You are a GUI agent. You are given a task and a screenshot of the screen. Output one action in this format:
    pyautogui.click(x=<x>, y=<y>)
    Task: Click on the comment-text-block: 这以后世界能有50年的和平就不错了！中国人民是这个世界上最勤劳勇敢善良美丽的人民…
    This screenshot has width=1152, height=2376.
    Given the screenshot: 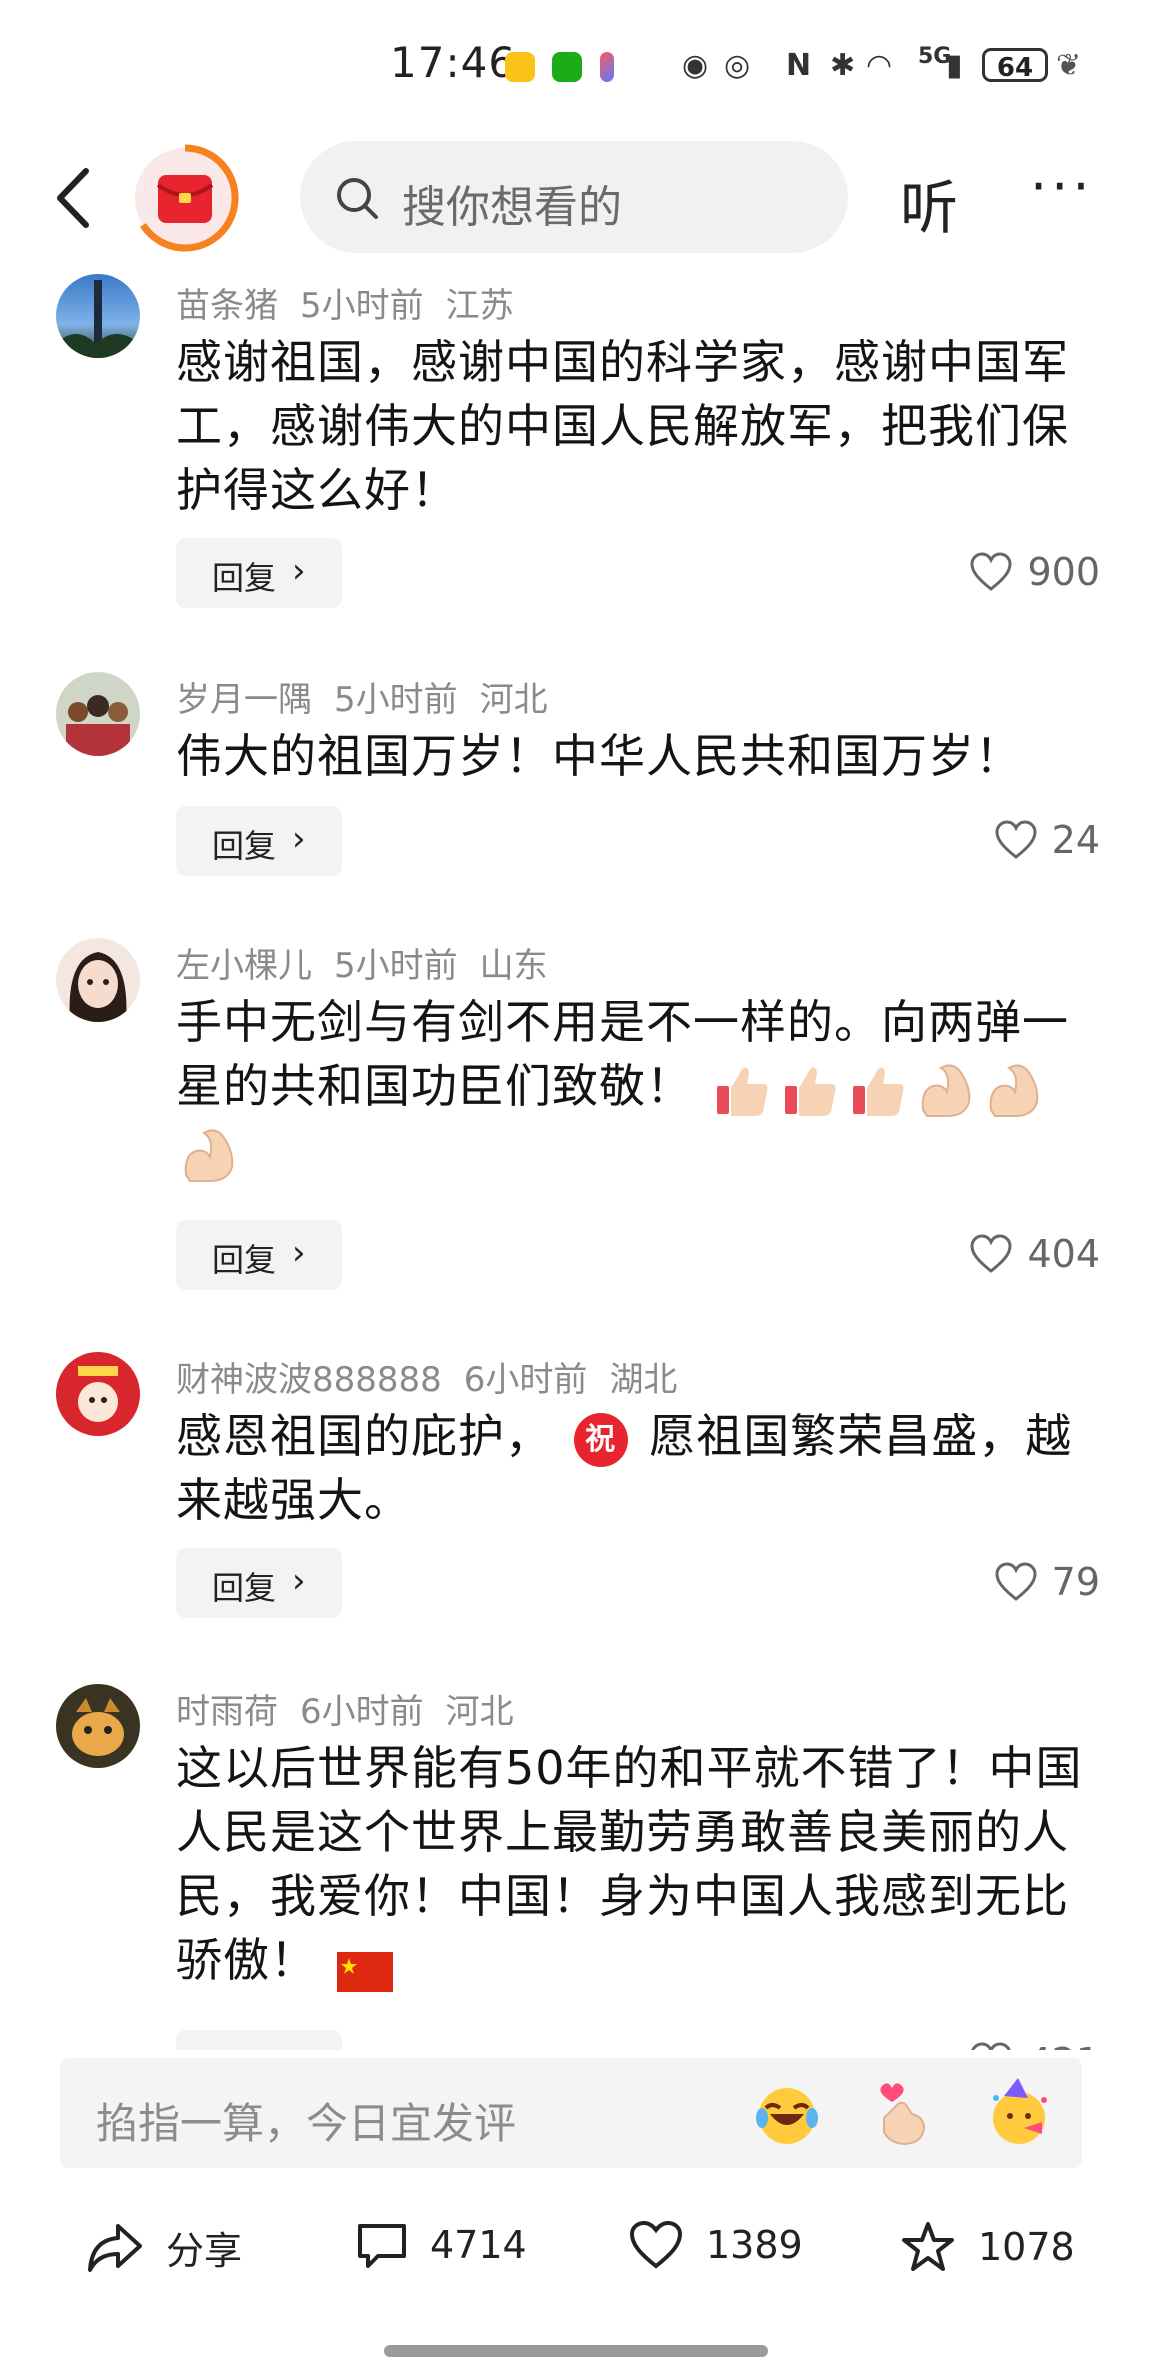 What is the action you would take?
    pyautogui.click(x=636, y=1864)
    